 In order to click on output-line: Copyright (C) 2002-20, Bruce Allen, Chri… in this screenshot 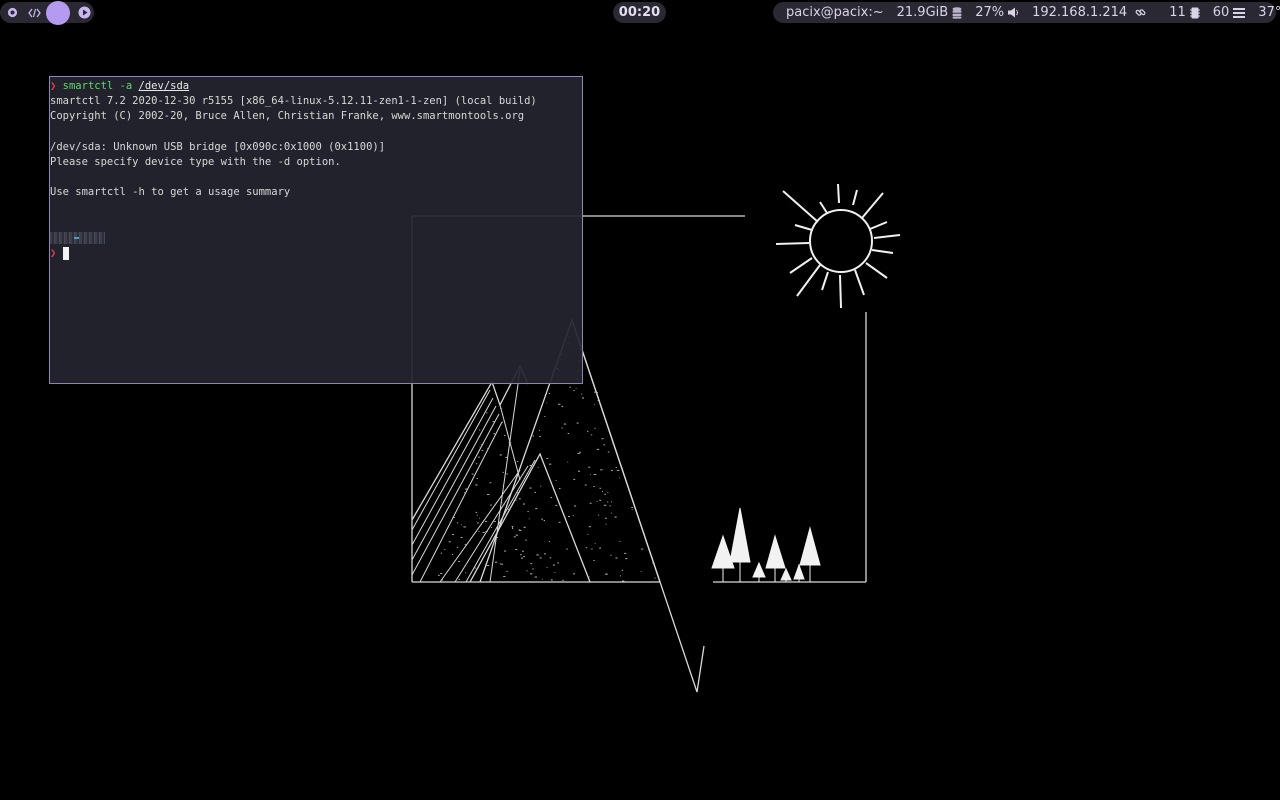, I will do `click(287, 116)`.